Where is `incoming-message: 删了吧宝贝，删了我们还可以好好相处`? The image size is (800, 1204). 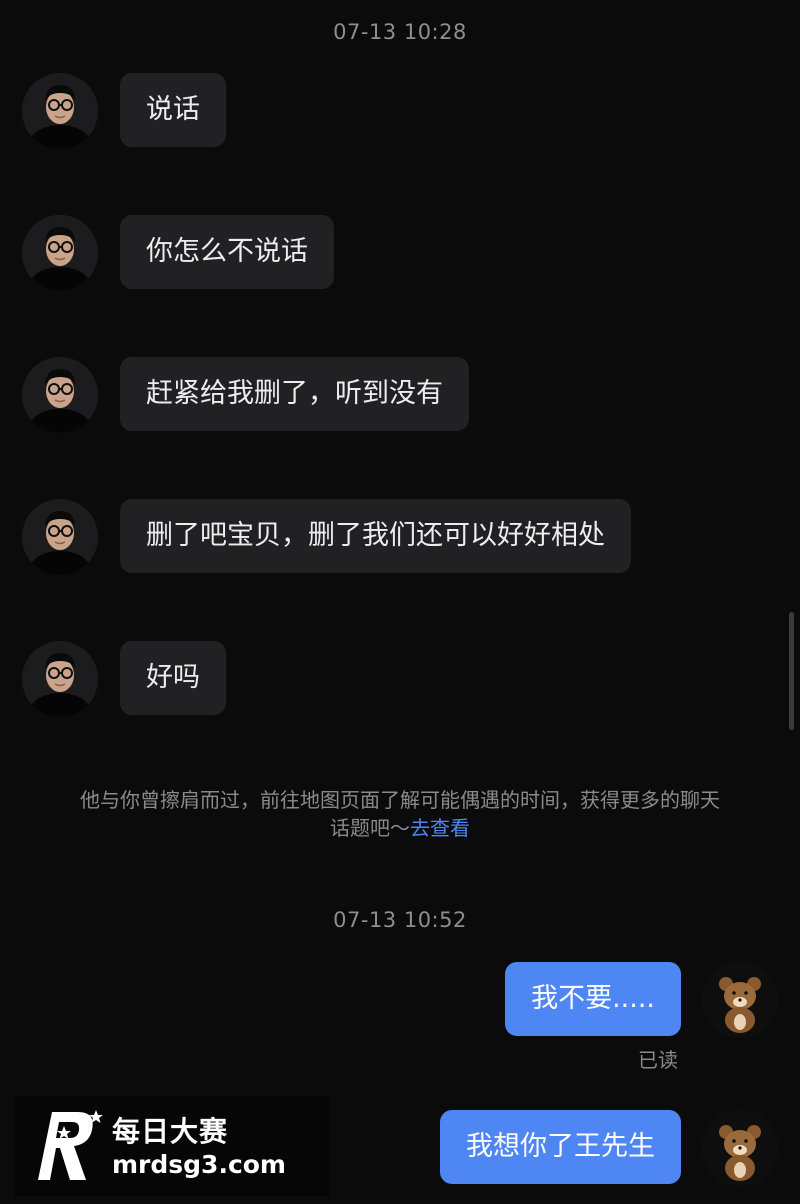
incoming-message: 删了吧宝贝，删了我们还可以好好相处 is located at coordinates (375, 536).